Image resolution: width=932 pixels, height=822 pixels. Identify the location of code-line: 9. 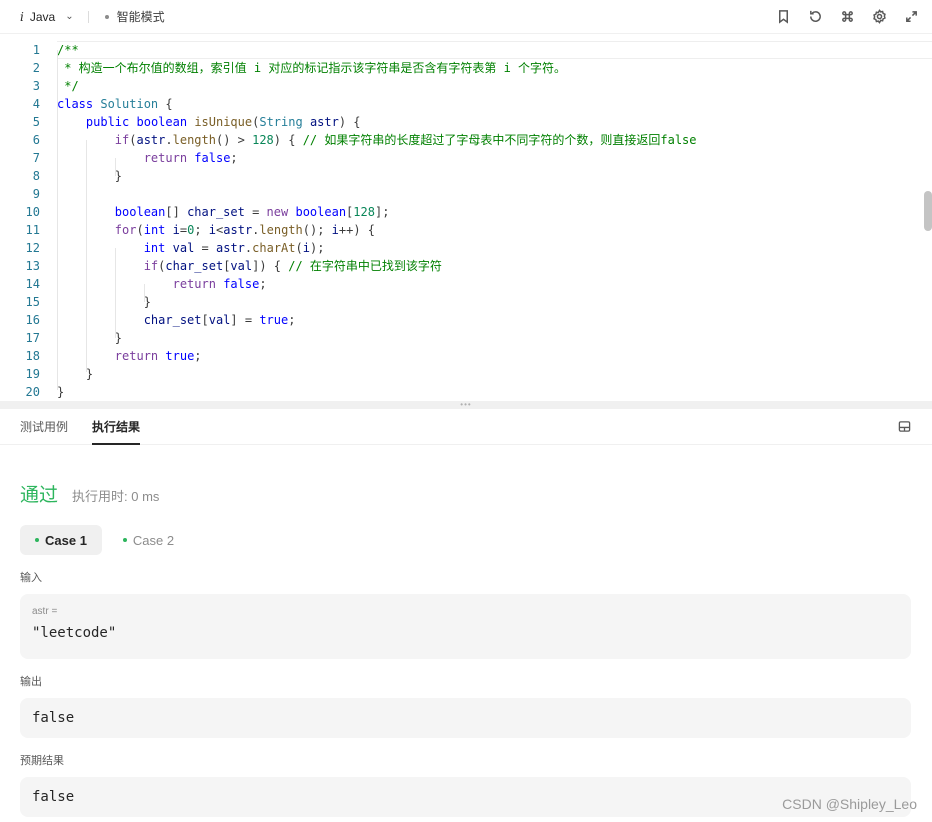
(466, 194).